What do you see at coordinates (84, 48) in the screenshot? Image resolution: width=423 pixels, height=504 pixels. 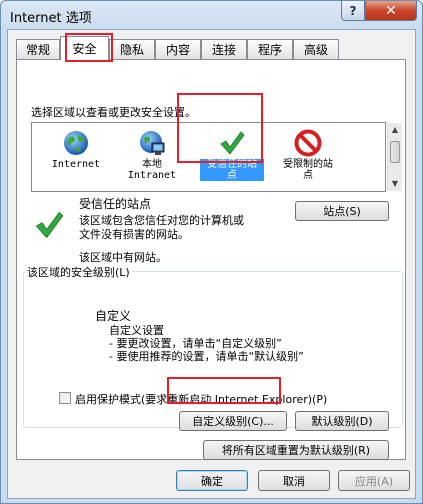 I see `tab-security: 安全` at bounding box center [84, 48].